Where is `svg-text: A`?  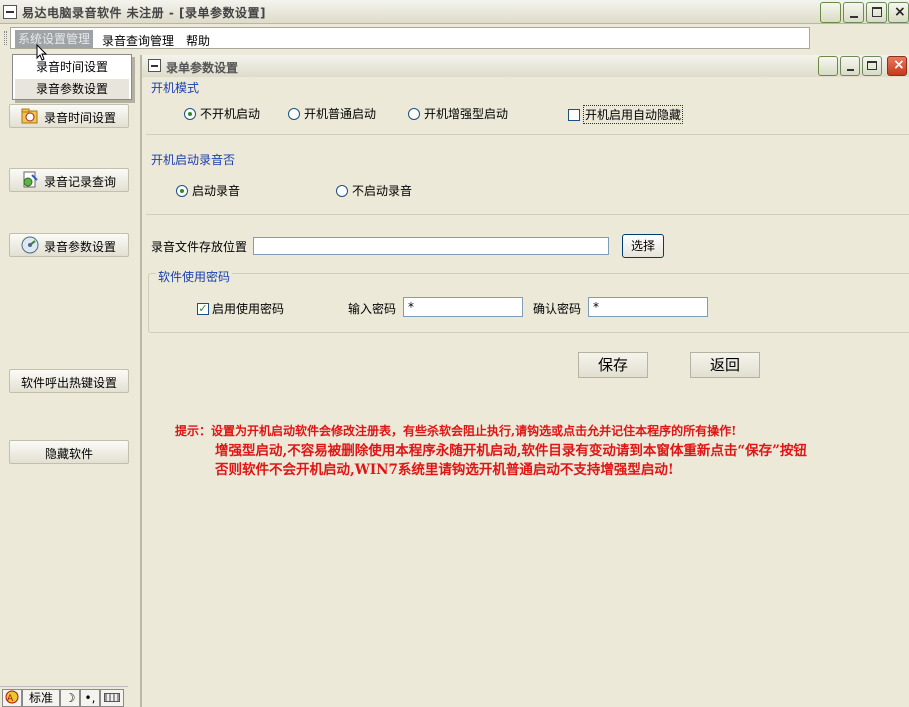
svg-text: A is located at coordinates (10, 699).